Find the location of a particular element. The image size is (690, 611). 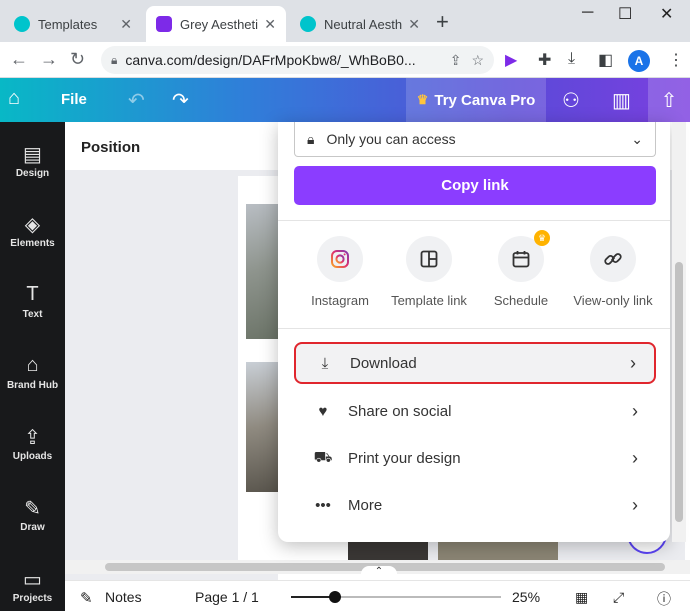

forward-icon: → is located at coordinates (49, 59).